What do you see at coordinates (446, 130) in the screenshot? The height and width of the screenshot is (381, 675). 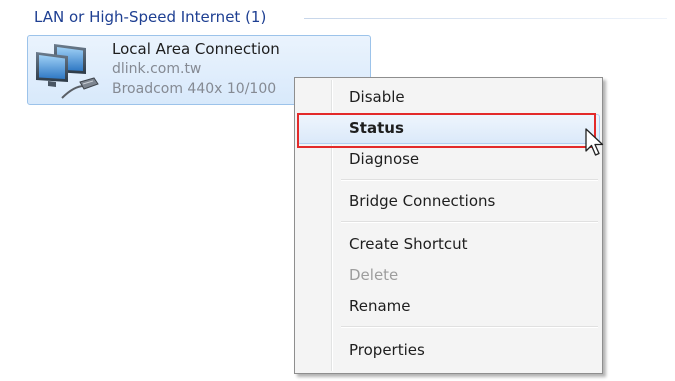 I see `annotation-highlight-box` at bounding box center [446, 130].